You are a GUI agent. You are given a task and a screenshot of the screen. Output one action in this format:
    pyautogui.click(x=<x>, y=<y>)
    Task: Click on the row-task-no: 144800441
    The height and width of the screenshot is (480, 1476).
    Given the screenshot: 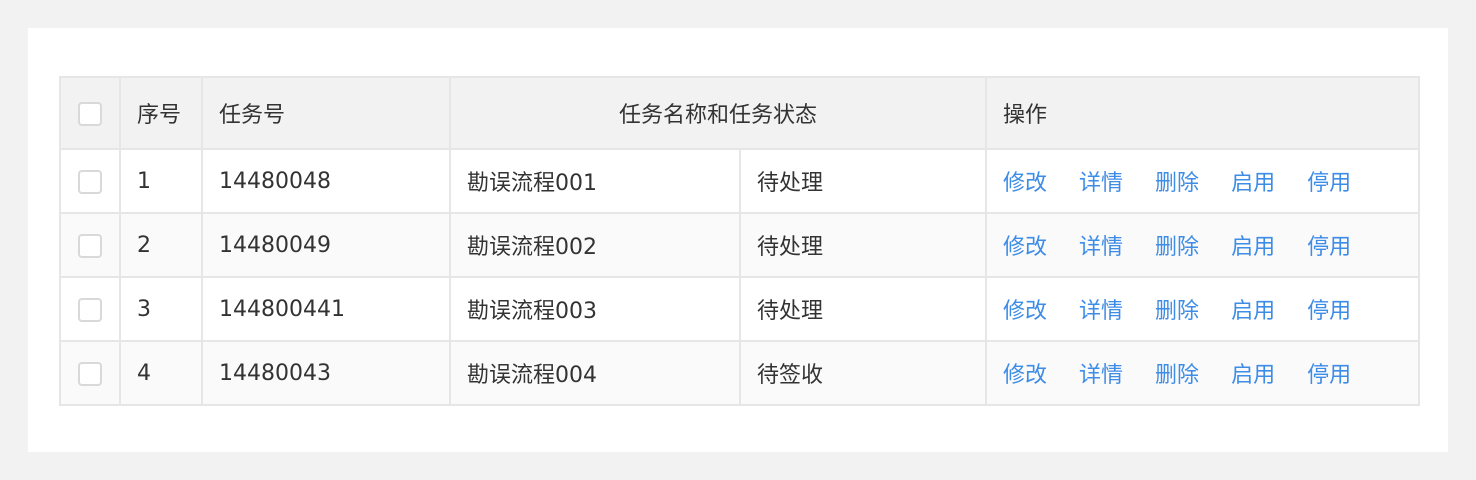 What is the action you would take?
    pyautogui.click(x=326, y=309)
    